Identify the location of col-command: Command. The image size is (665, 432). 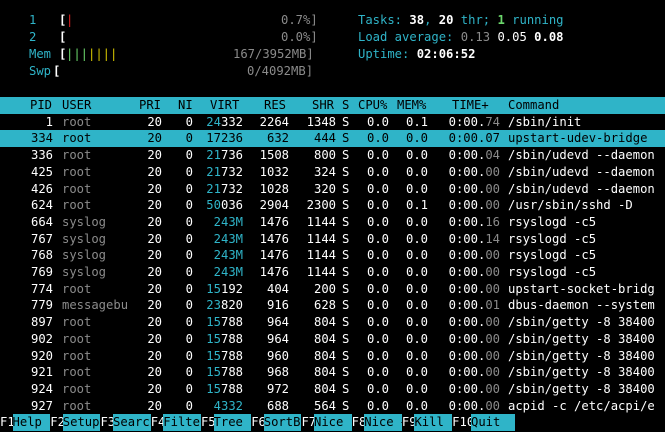
(533, 105).